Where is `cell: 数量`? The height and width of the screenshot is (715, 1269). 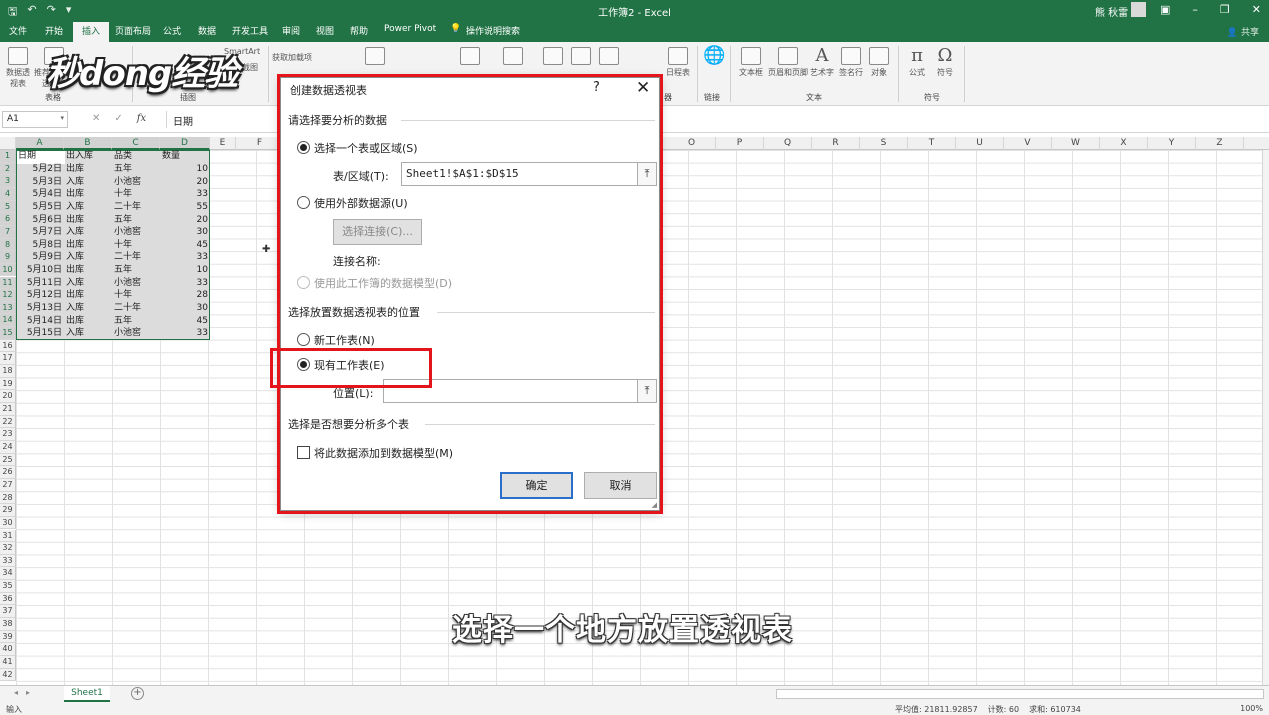 cell: 数量 is located at coordinates (185, 156).